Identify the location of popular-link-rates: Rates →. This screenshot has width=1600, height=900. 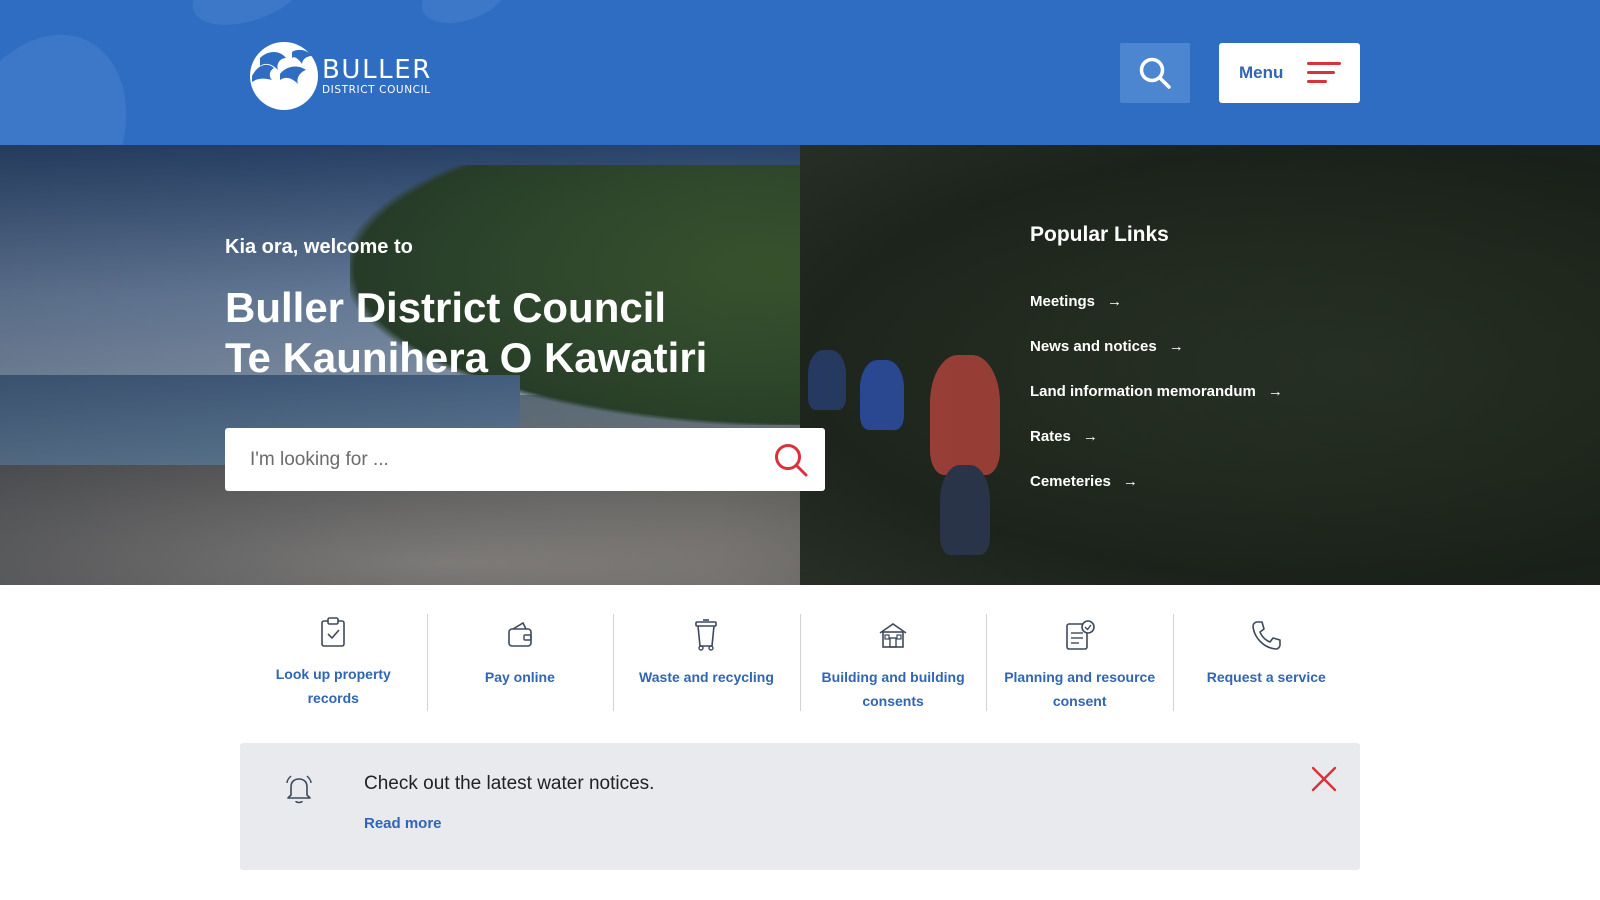
(1156, 436).